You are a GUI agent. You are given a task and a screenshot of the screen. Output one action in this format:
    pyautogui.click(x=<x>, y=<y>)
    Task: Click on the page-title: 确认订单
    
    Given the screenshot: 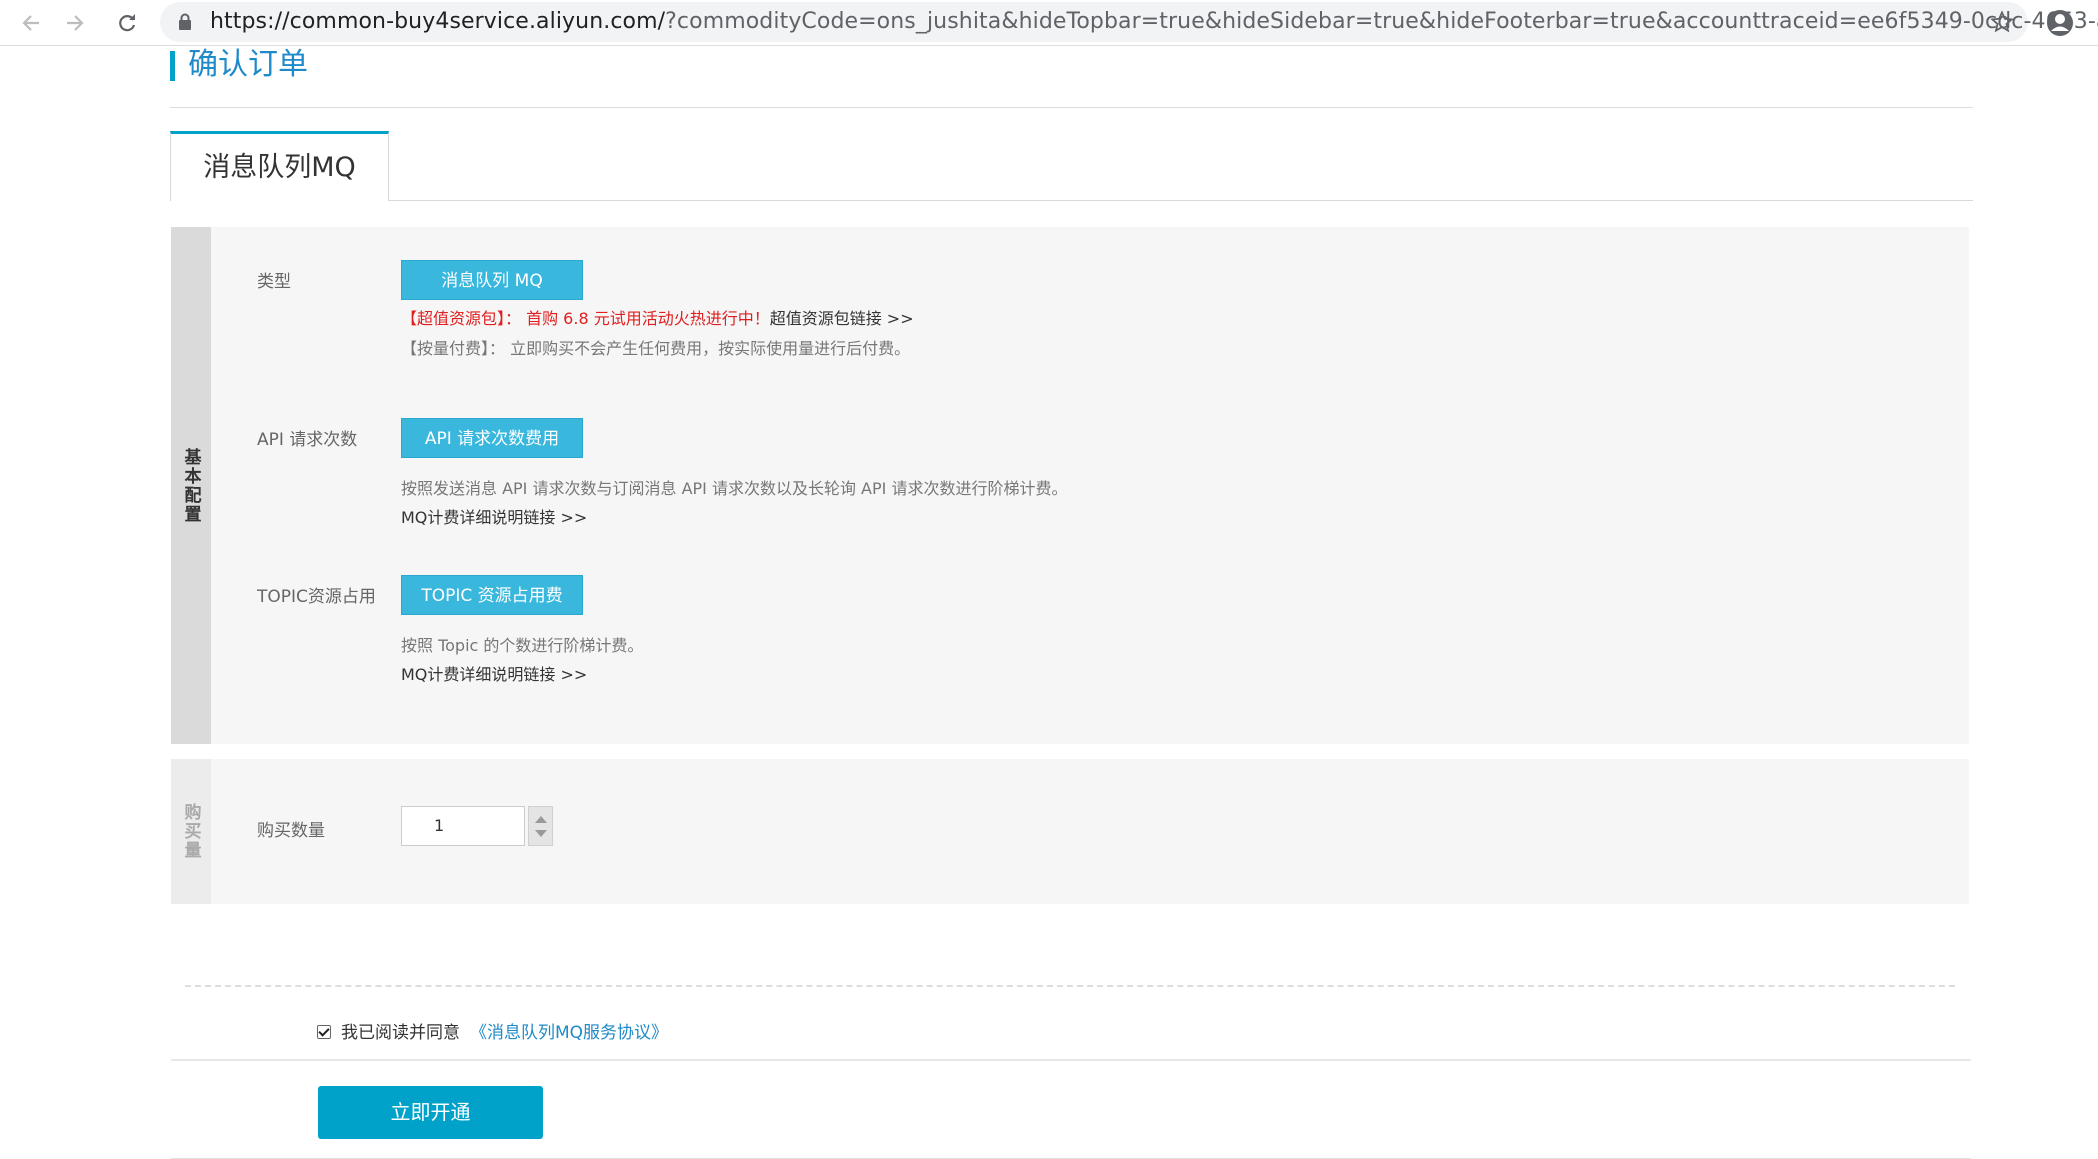 What is the action you would take?
    pyautogui.click(x=248, y=64)
    